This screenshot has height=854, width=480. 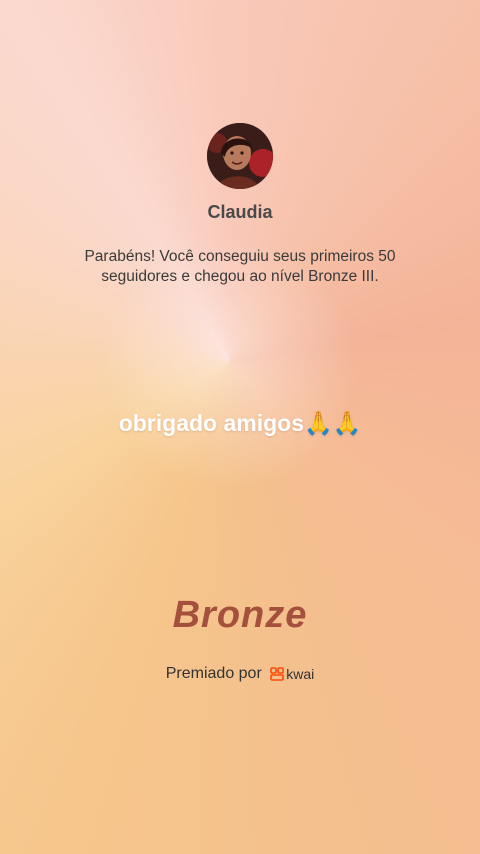 I want to click on brand-logo: kwai, so click(x=292, y=674).